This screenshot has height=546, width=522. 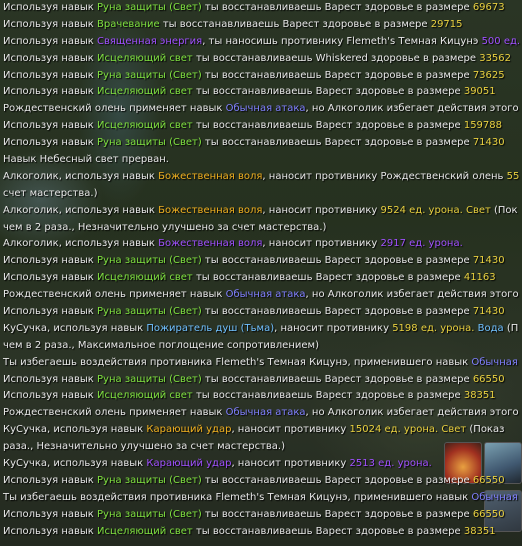 What do you see at coordinates (433, 328) in the screenshot?
I see `log-highlight: 5198 ед. урона.` at bounding box center [433, 328].